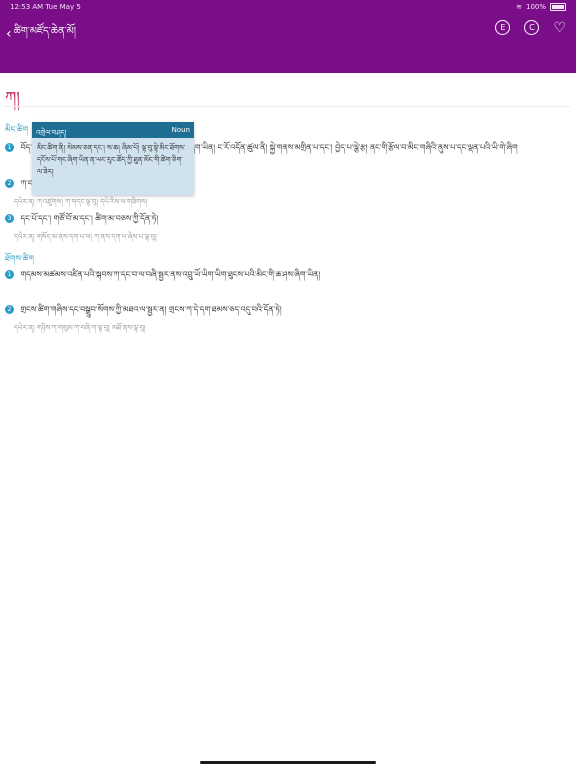  Describe the element at coordinates (45, 7) in the screenshot. I see `status-time: 12:53 AM Tue May 5` at that location.